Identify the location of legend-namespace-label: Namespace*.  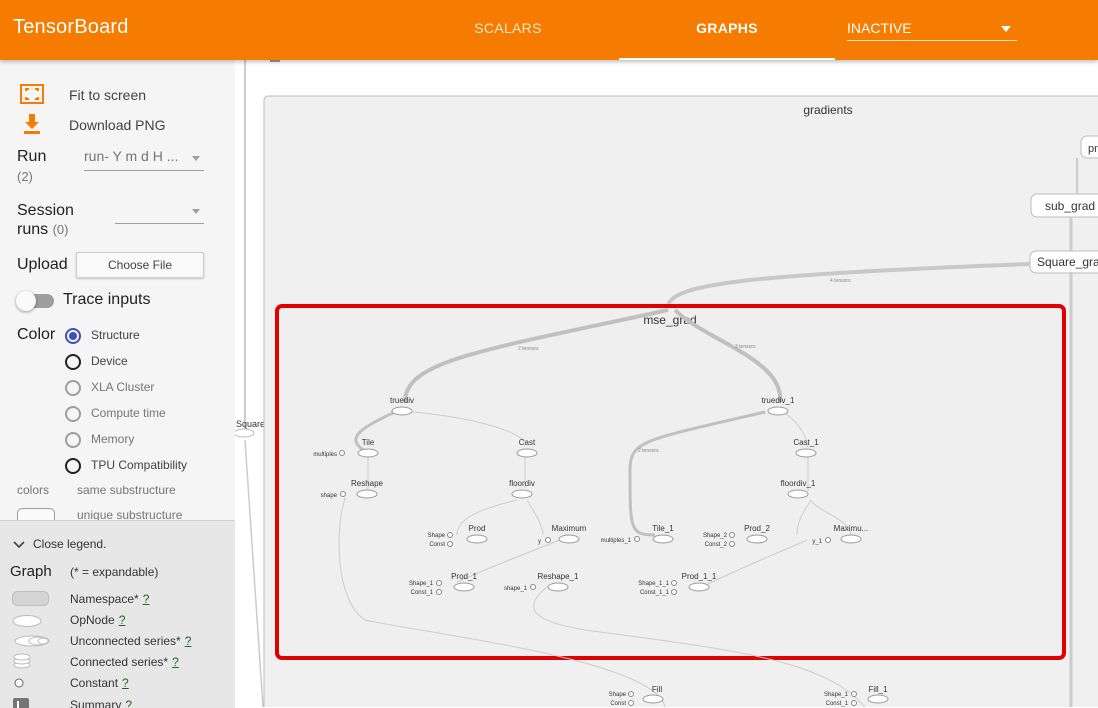
(104, 599).